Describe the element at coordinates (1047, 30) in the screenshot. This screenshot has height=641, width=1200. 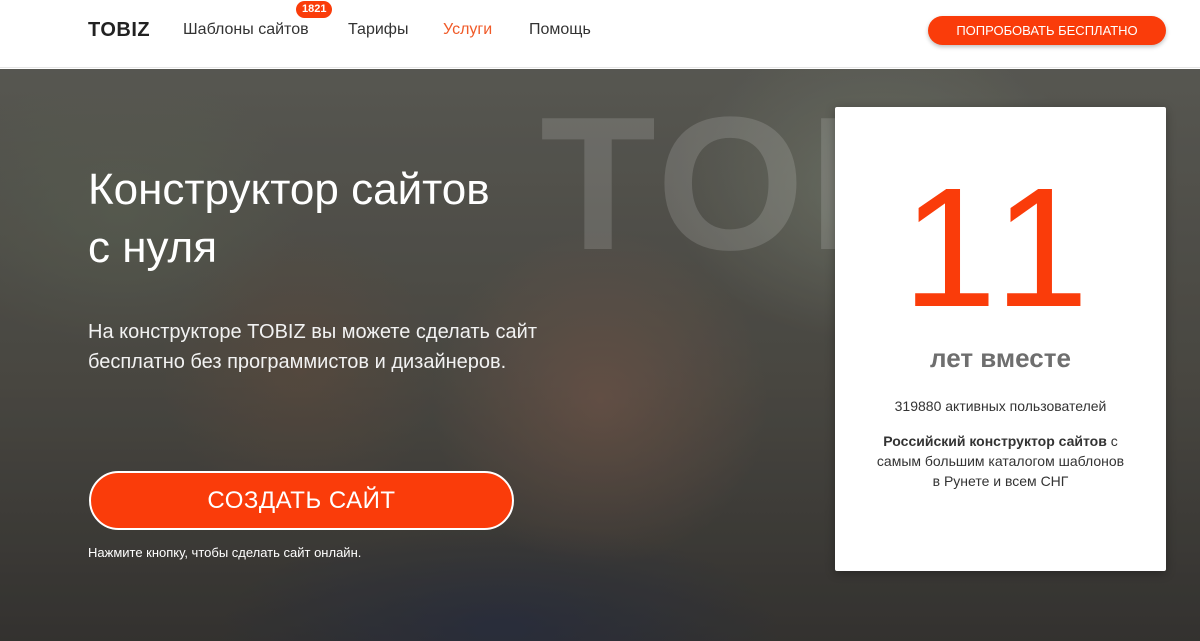
I see `try-free-button: ПОПРОБОВАТЬ БЕСПЛАТНО` at that location.